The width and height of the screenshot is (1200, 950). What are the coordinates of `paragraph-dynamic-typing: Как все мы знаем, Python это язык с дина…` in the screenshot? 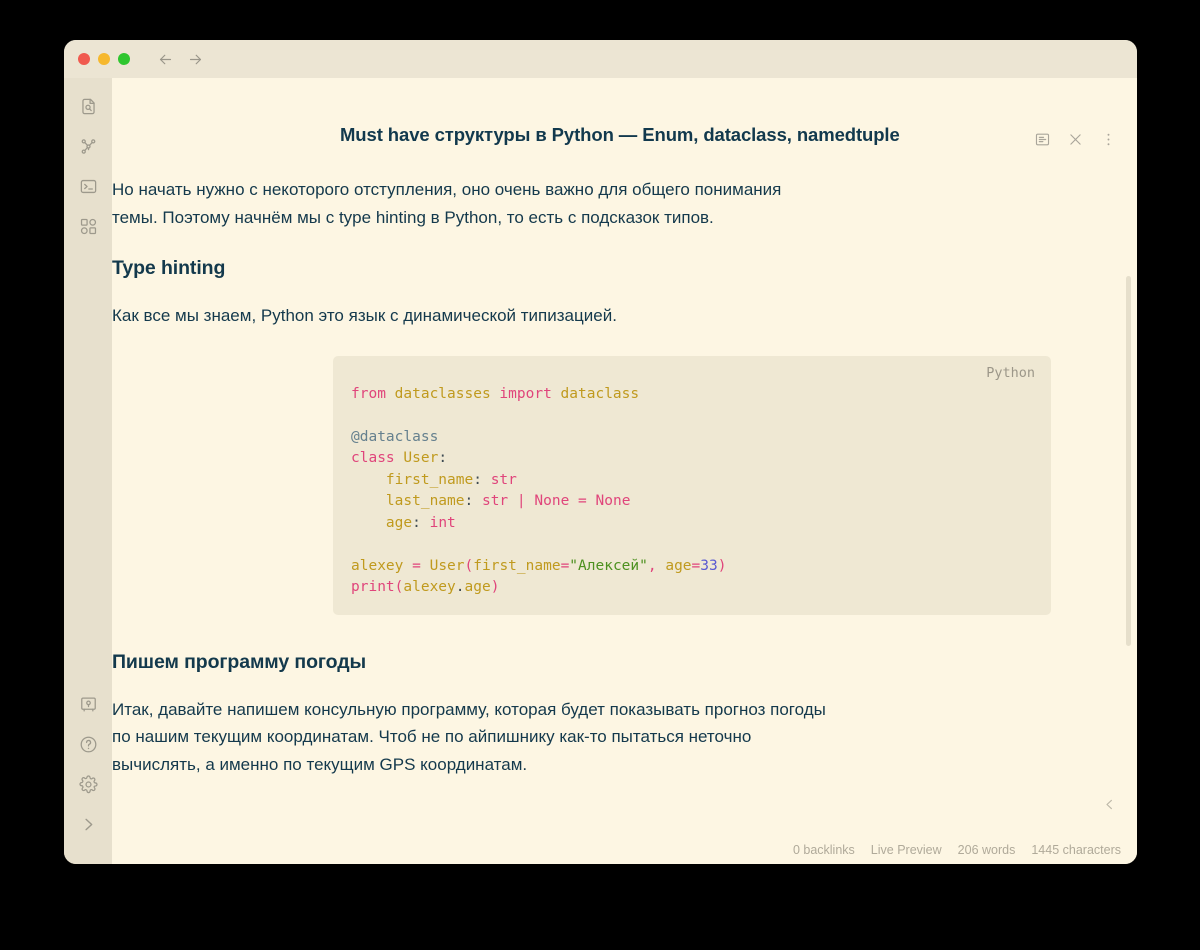 It's located at (364, 315).